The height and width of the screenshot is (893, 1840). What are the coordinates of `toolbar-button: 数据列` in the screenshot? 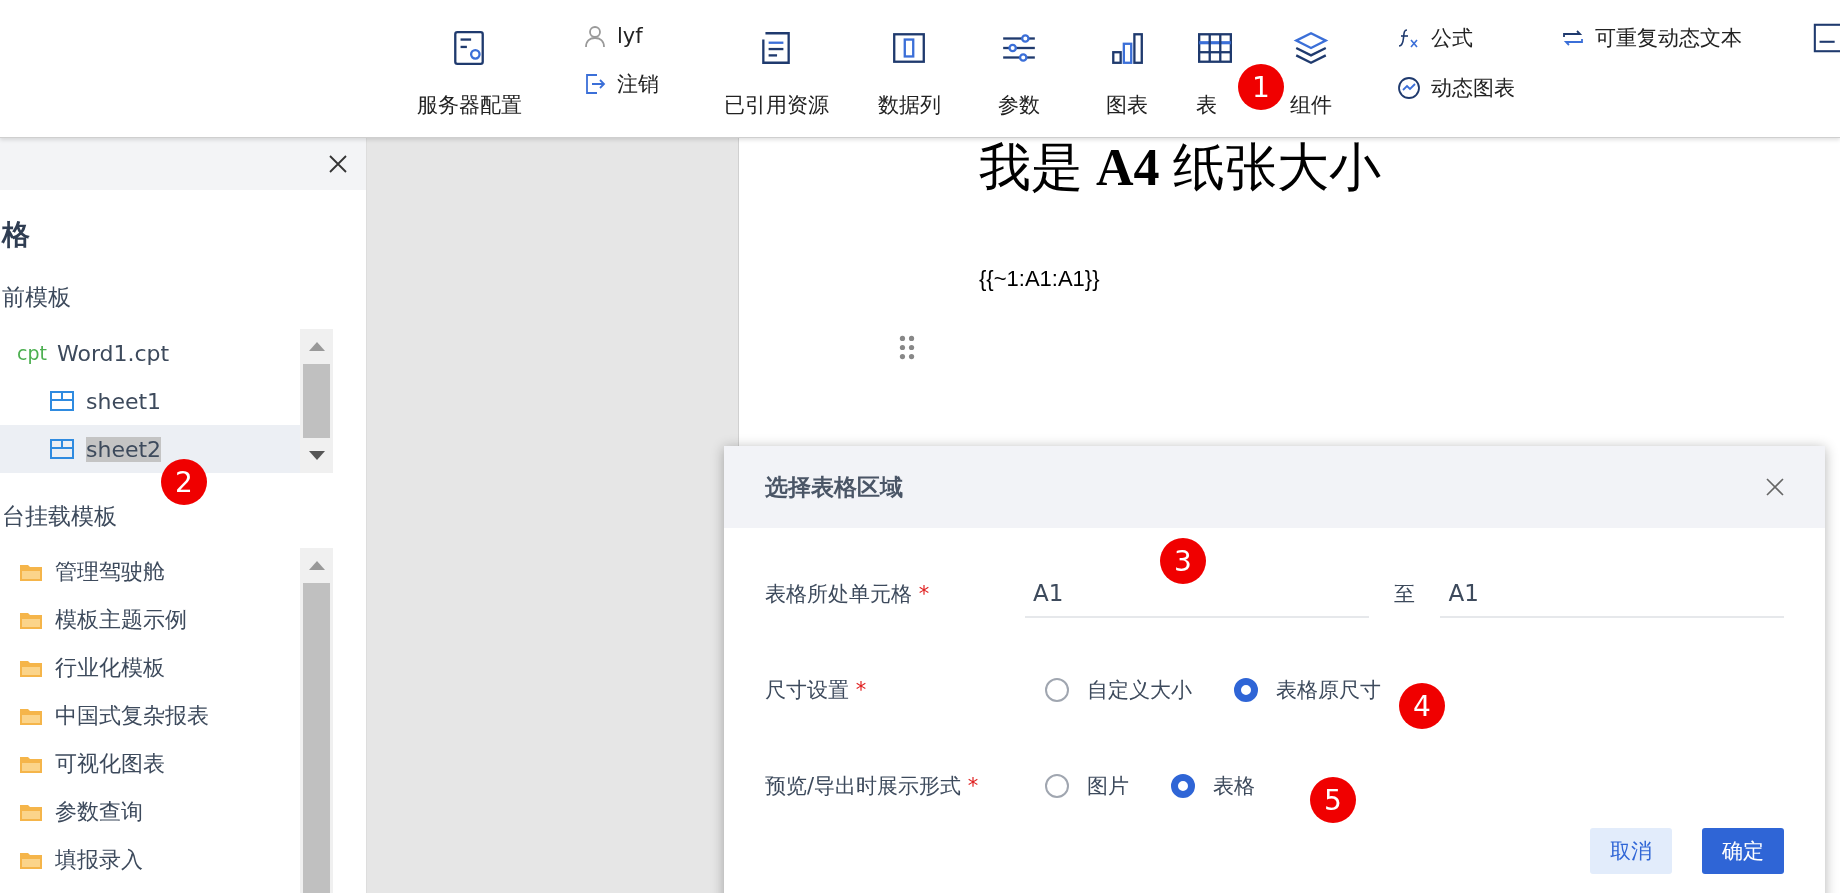 It's located at (909, 68).